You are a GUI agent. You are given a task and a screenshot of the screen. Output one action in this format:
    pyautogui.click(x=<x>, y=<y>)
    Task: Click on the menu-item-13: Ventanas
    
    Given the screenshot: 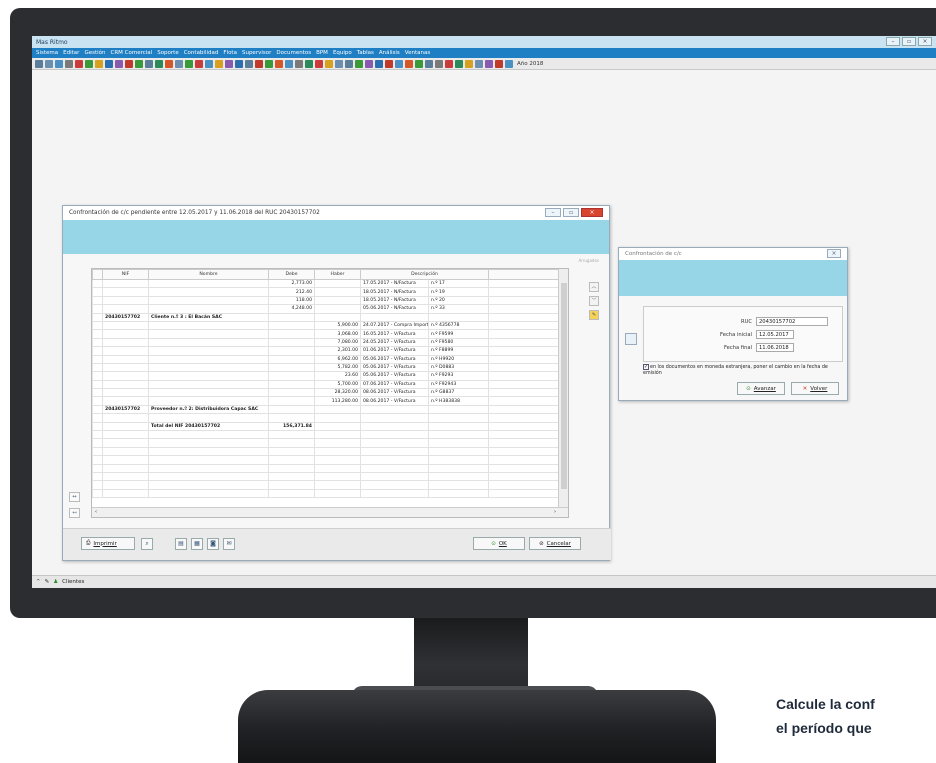 What is the action you would take?
    pyautogui.click(x=417, y=53)
    